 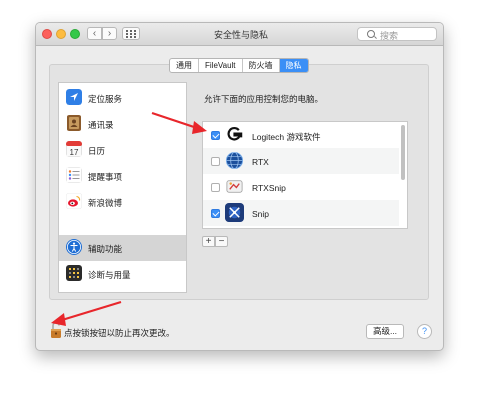 What do you see at coordinates (74, 175) in the screenshot?
I see `reminders-icon` at bounding box center [74, 175].